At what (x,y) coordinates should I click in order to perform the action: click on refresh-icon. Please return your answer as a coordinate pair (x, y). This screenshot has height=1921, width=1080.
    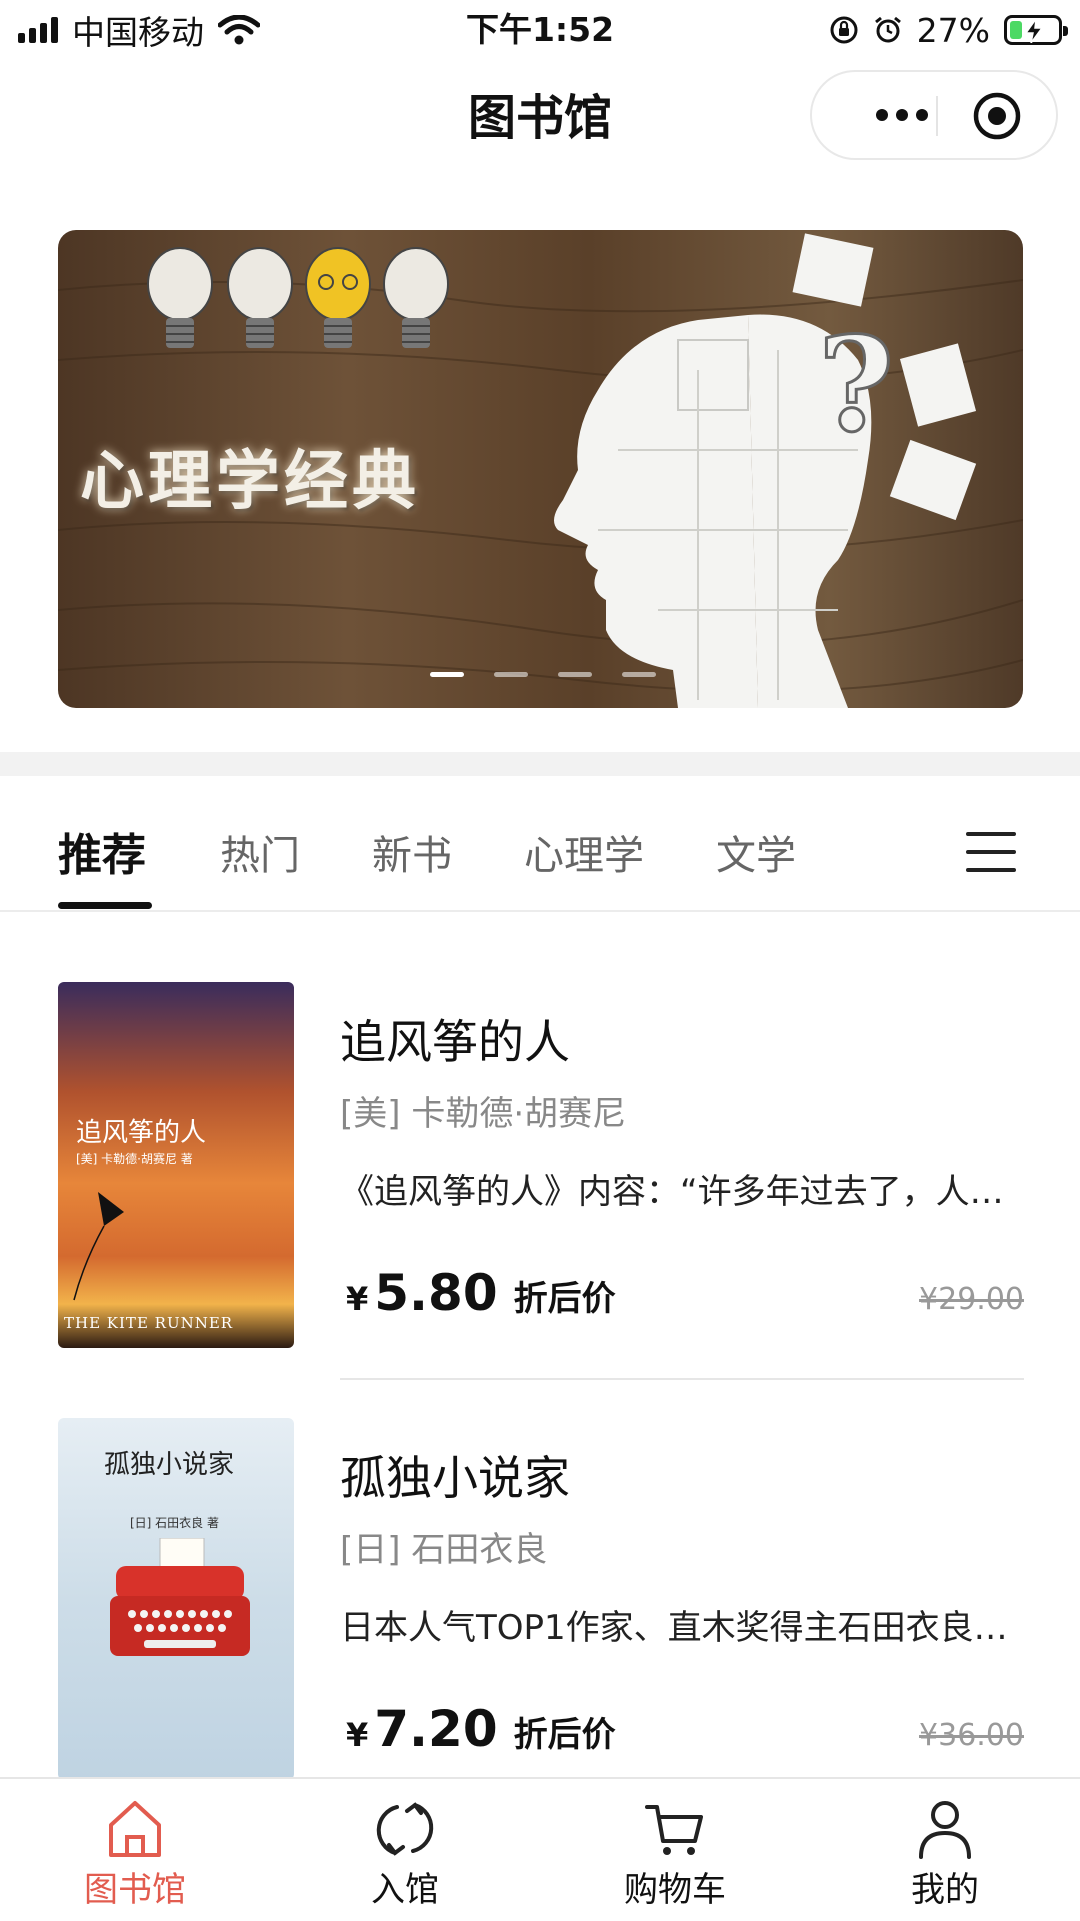
    Looking at the image, I should click on (405, 1829).